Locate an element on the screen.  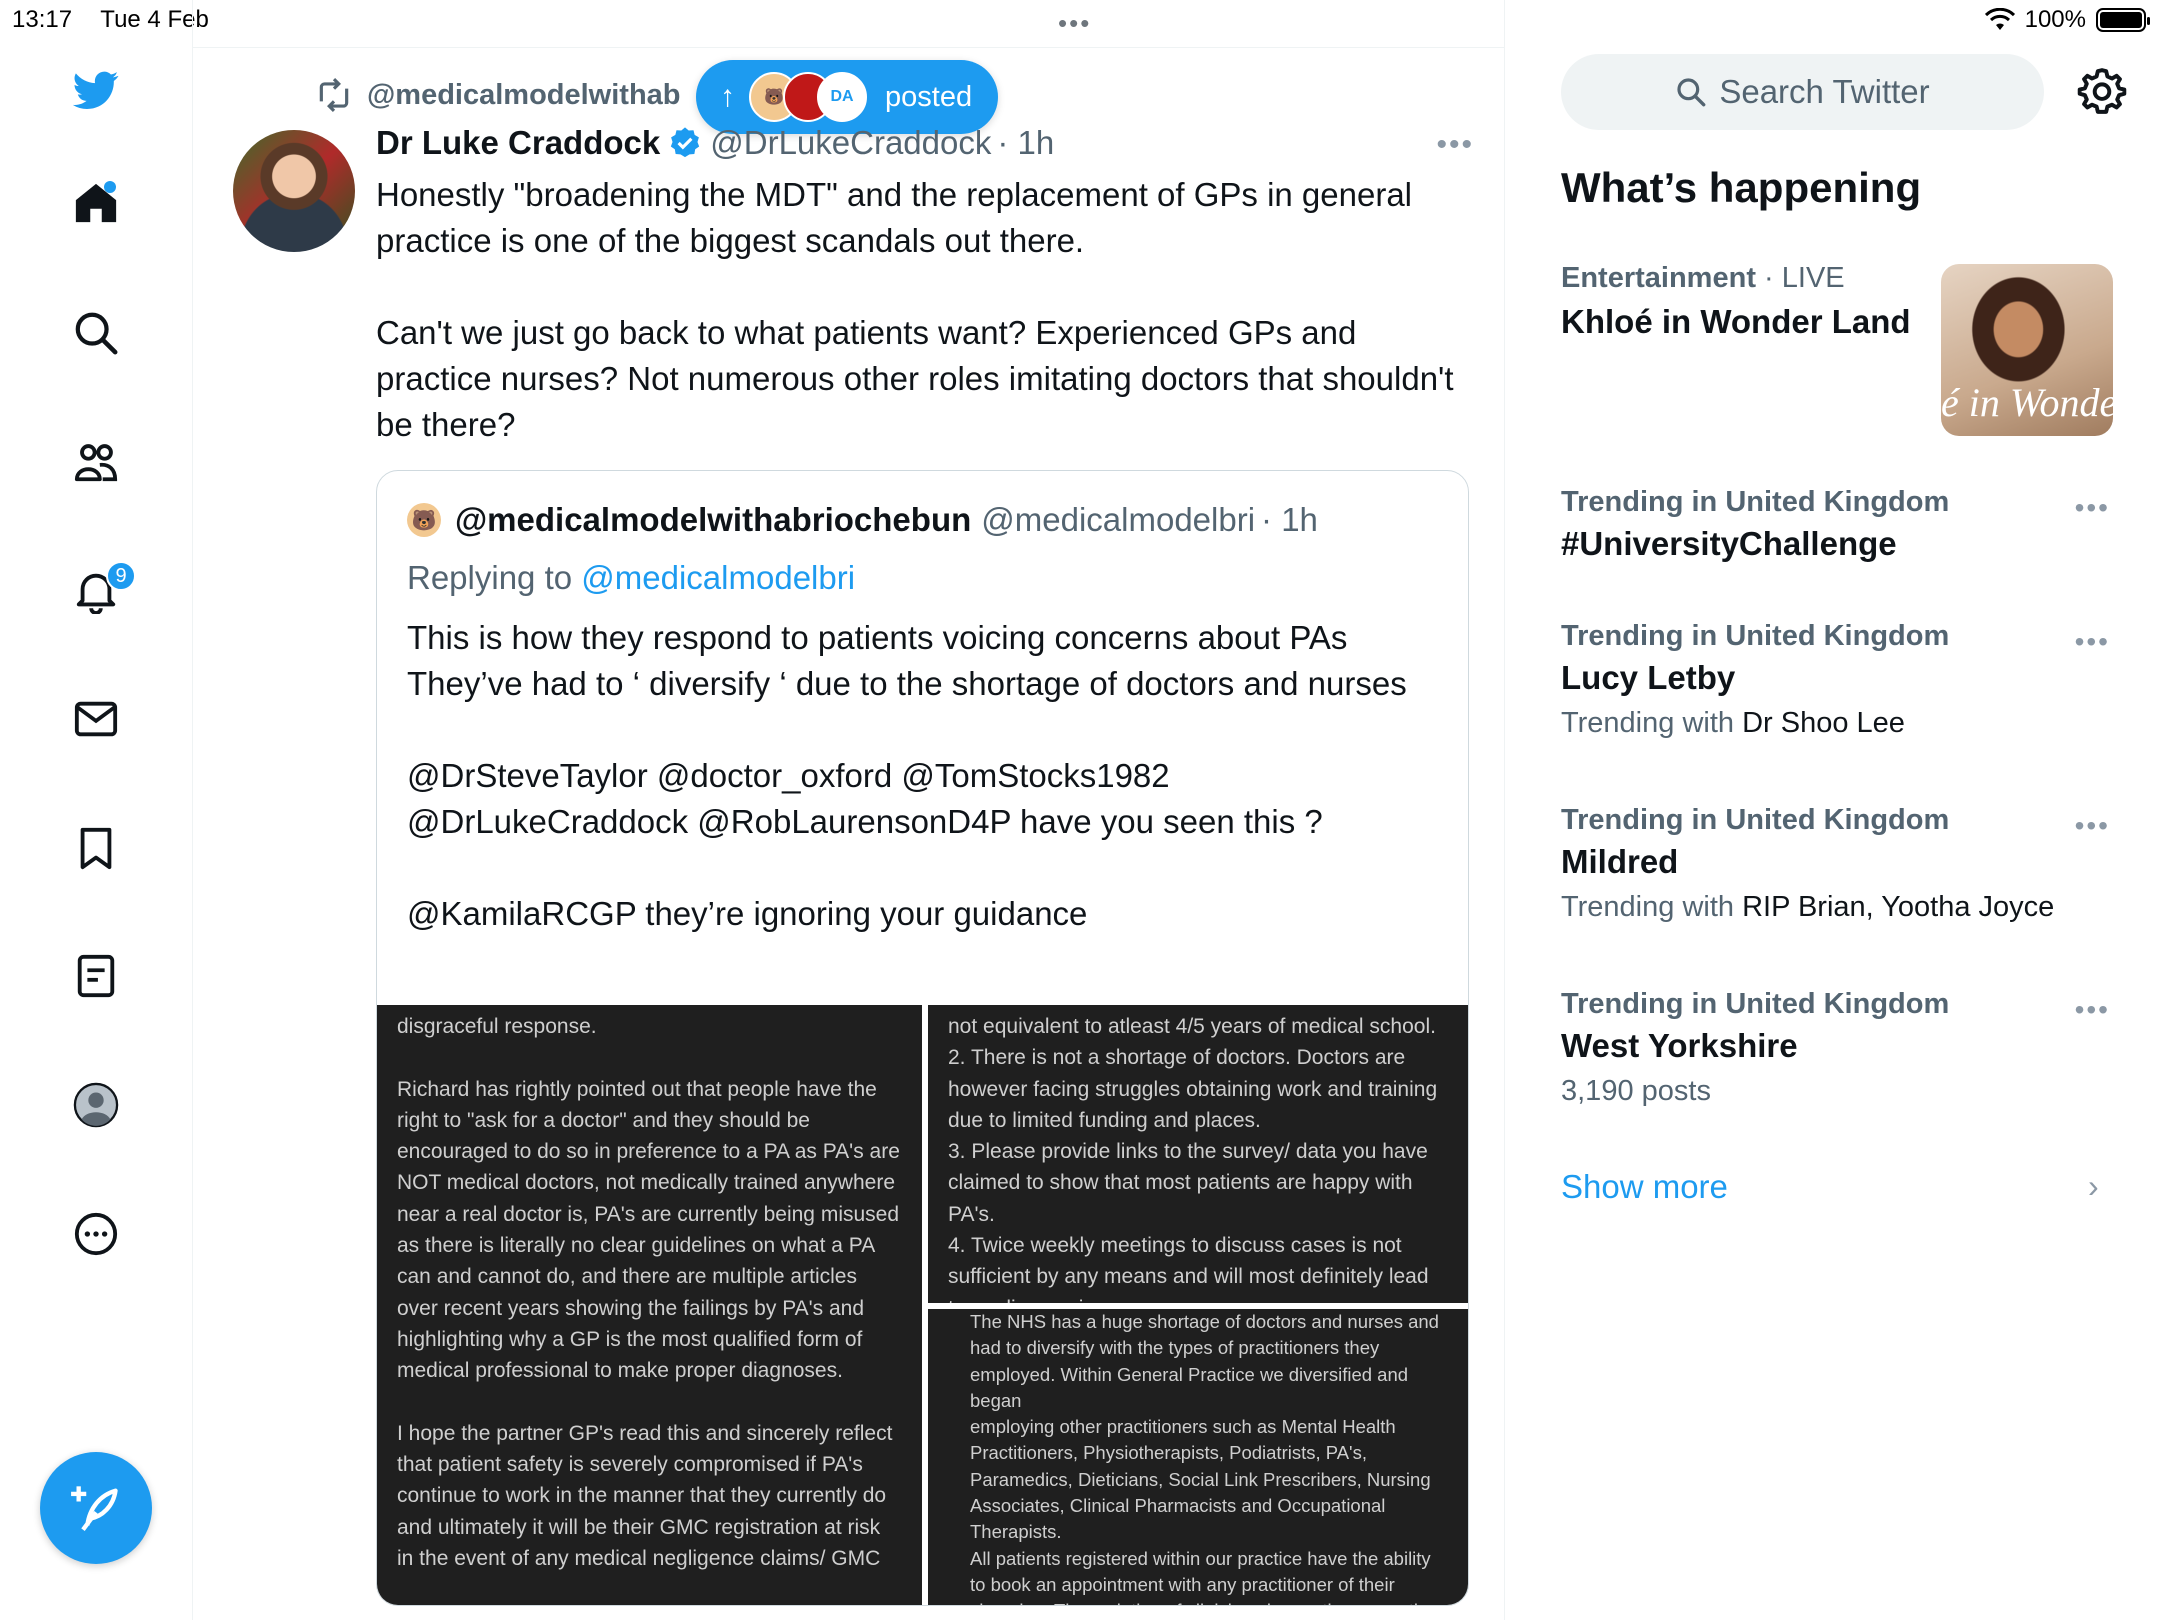
live-label: · LIVE is located at coordinates (1804, 278).